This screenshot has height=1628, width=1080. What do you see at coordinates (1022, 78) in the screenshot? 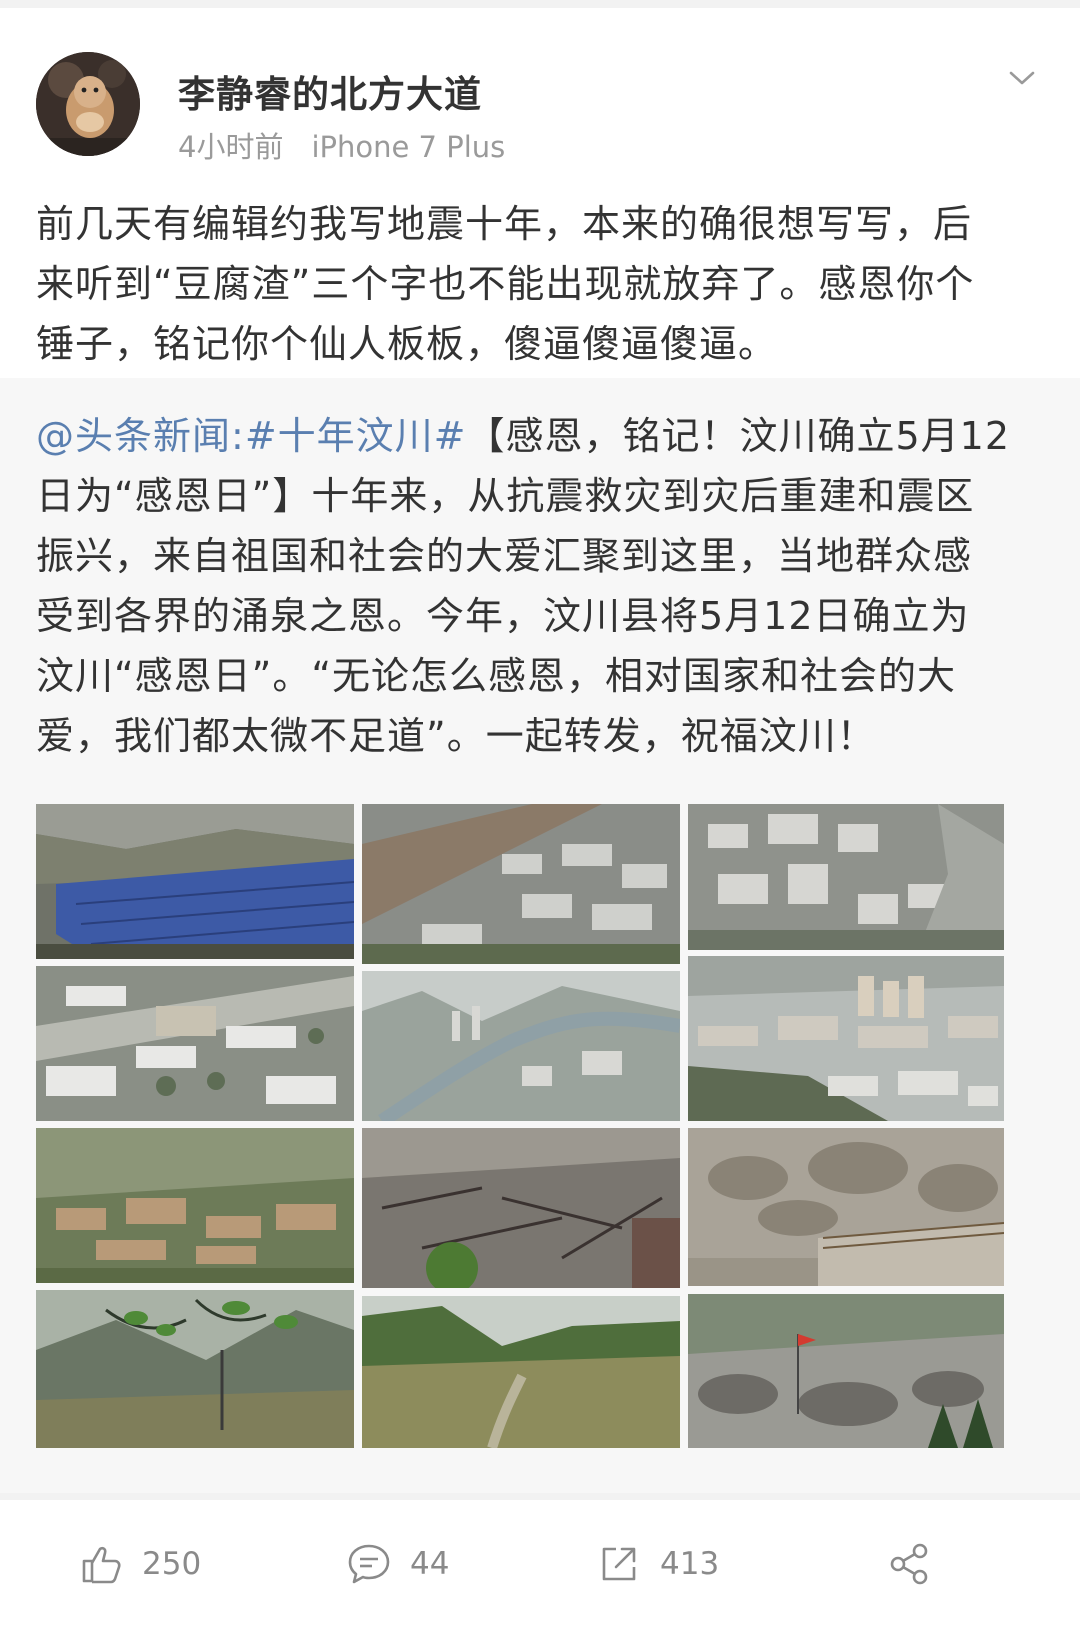
I see `chevron-down-icon` at bounding box center [1022, 78].